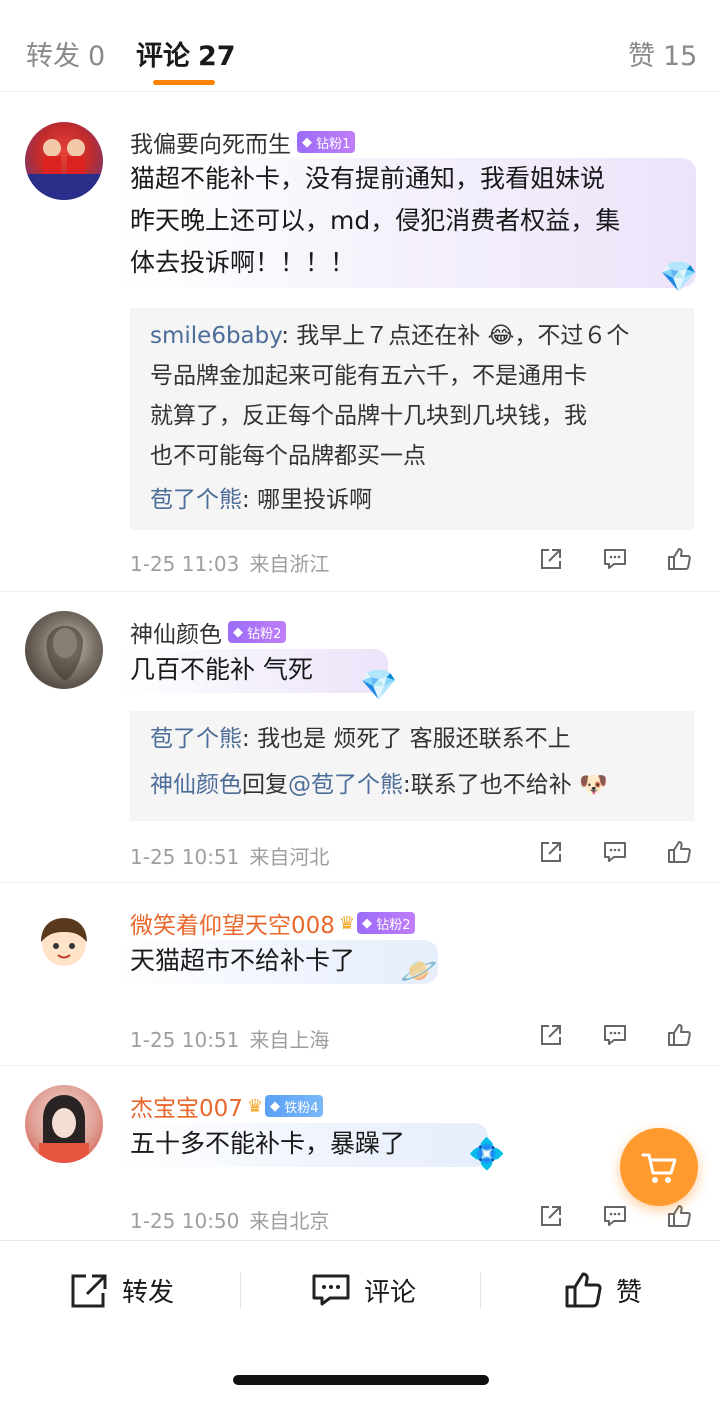 This screenshot has width=720, height=1401. Describe the element at coordinates (345, 785) in the screenshot. I see `reply-mention: @苞了个熊` at that location.